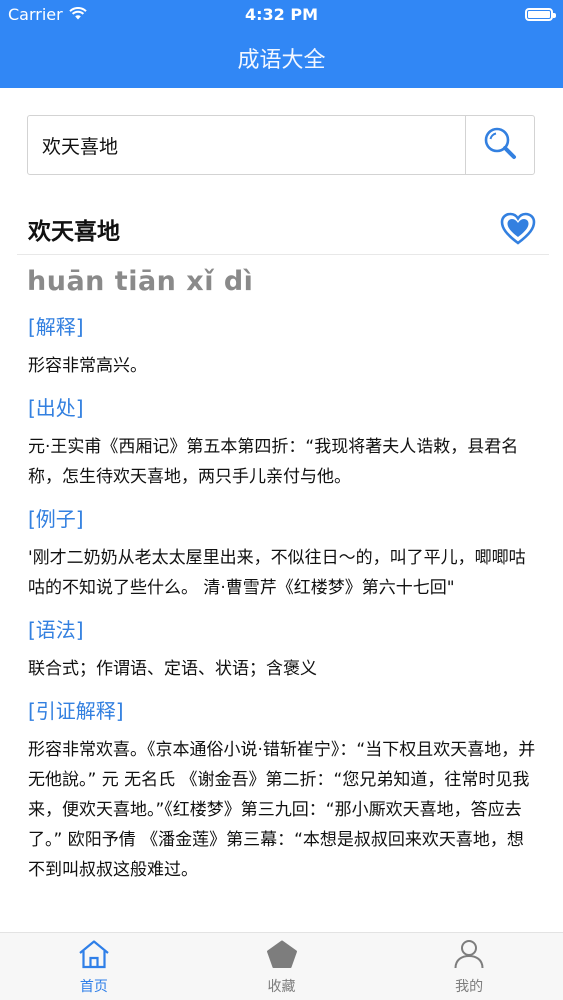 This screenshot has height=1000, width=563. I want to click on heart-icon, so click(518, 231).